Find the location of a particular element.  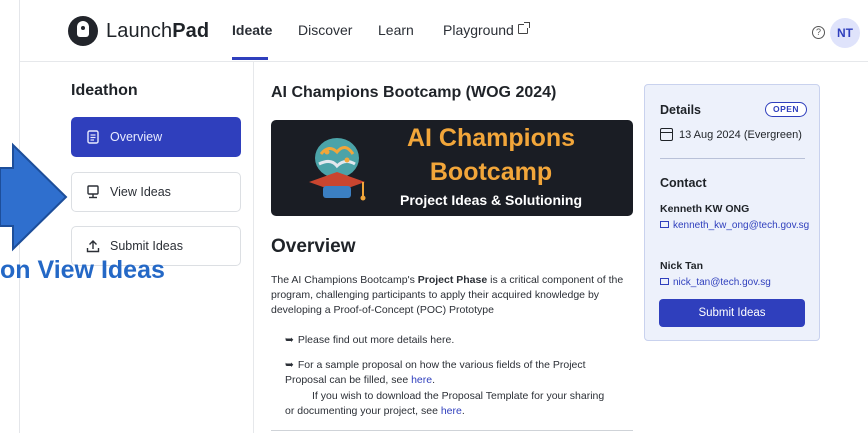

user-avatar: NT is located at coordinates (845, 33).